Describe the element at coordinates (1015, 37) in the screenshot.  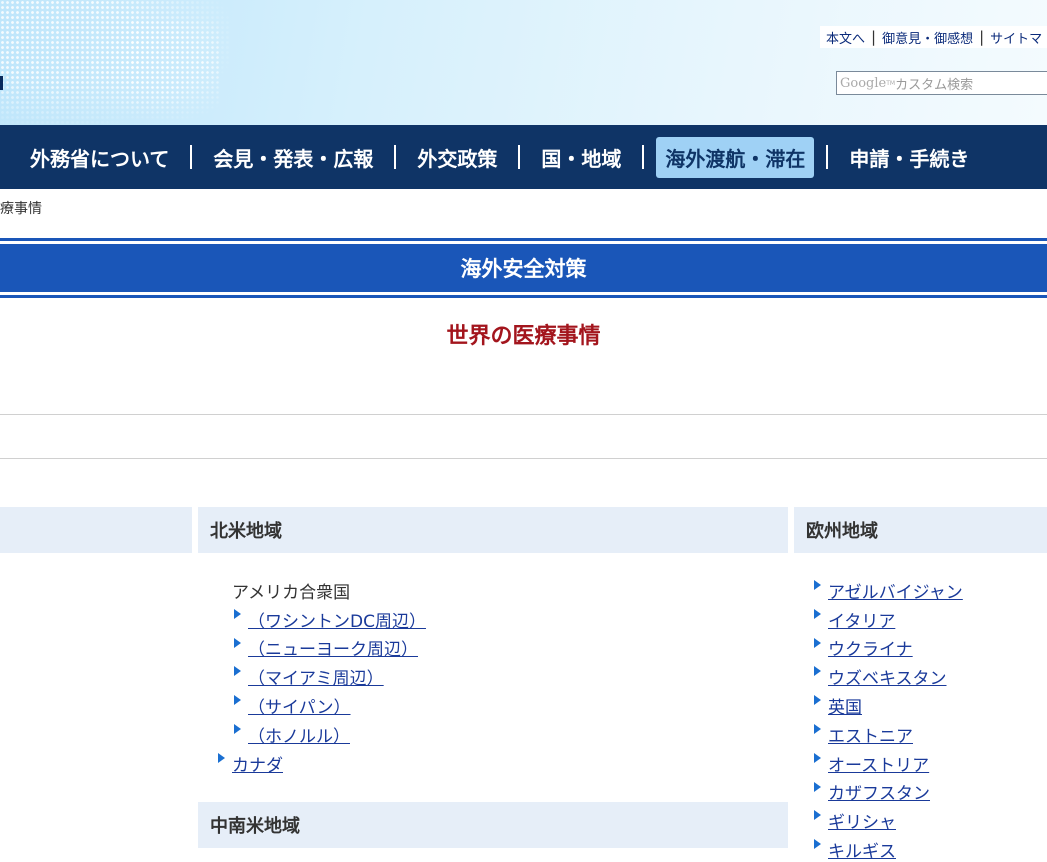
I see `sitemap-link: サイトマ` at that location.